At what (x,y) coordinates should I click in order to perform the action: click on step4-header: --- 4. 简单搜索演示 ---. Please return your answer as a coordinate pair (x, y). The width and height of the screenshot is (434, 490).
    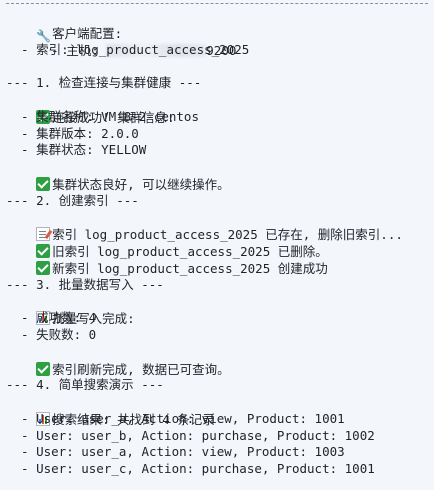
    Looking at the image, I should click on (85, 385).